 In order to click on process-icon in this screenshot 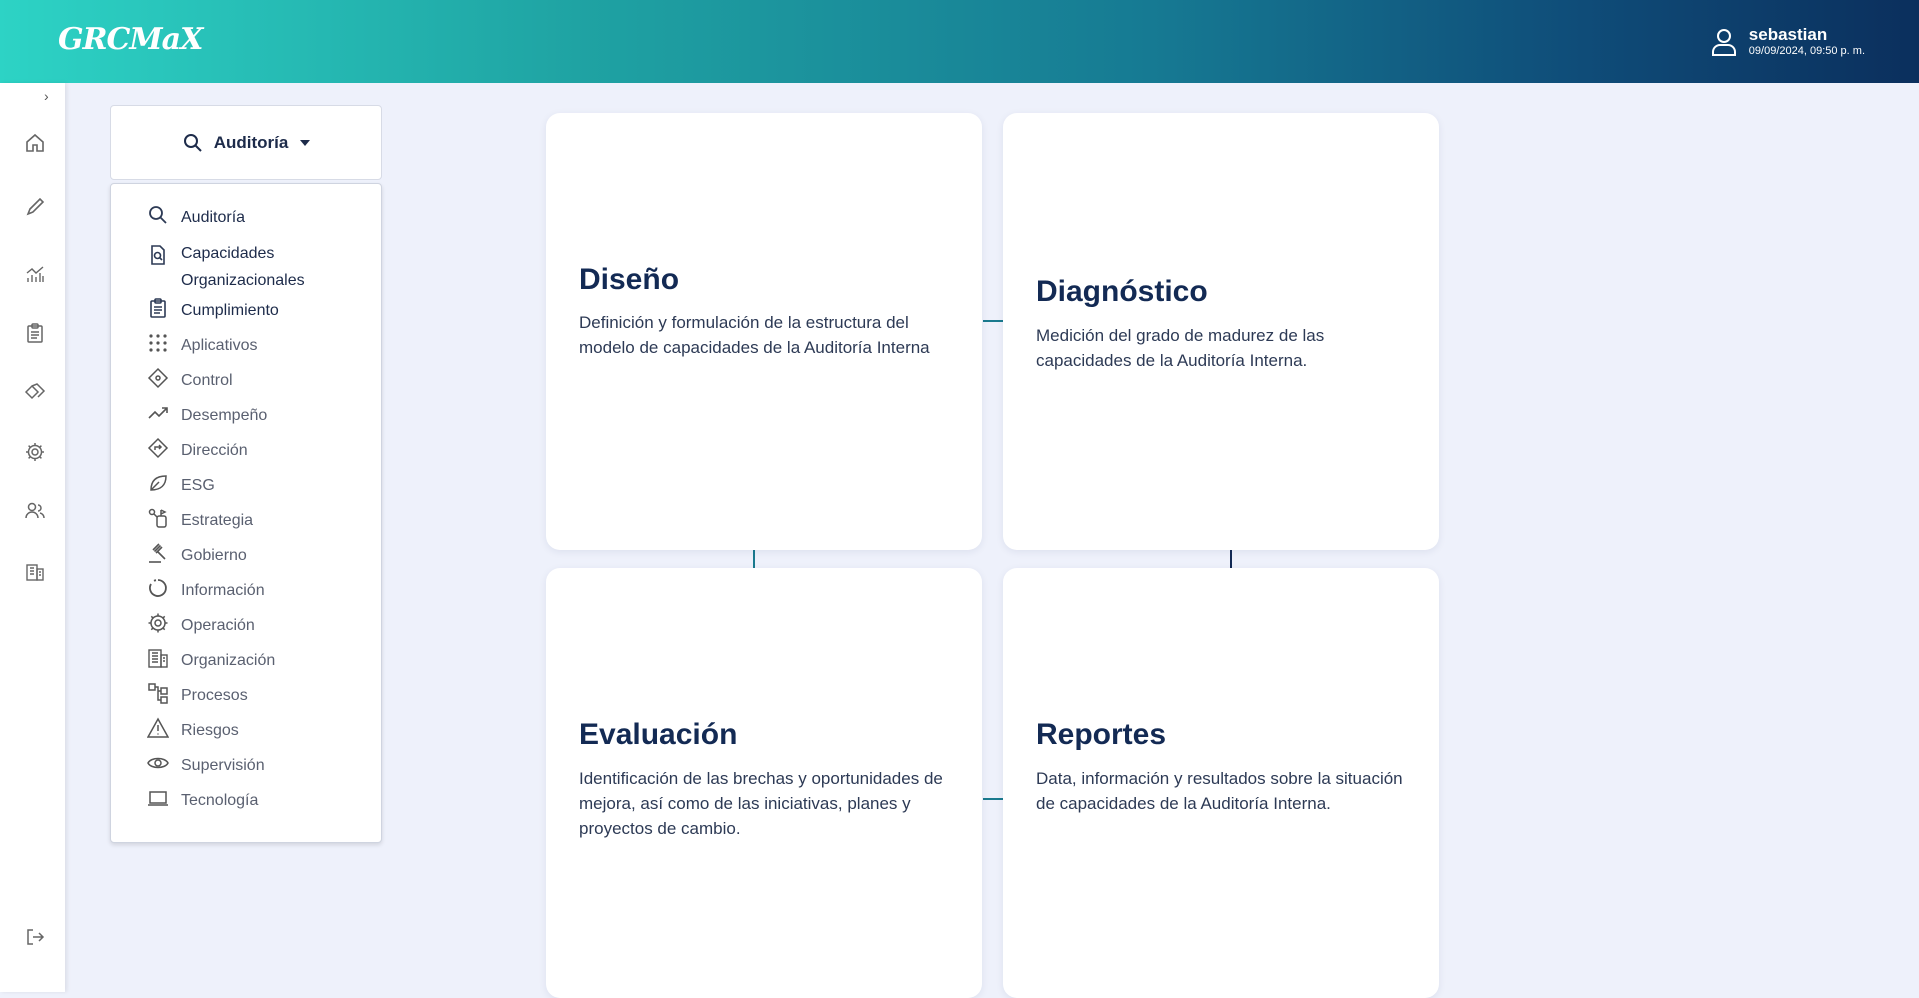, I will do `click(158, 693)`.